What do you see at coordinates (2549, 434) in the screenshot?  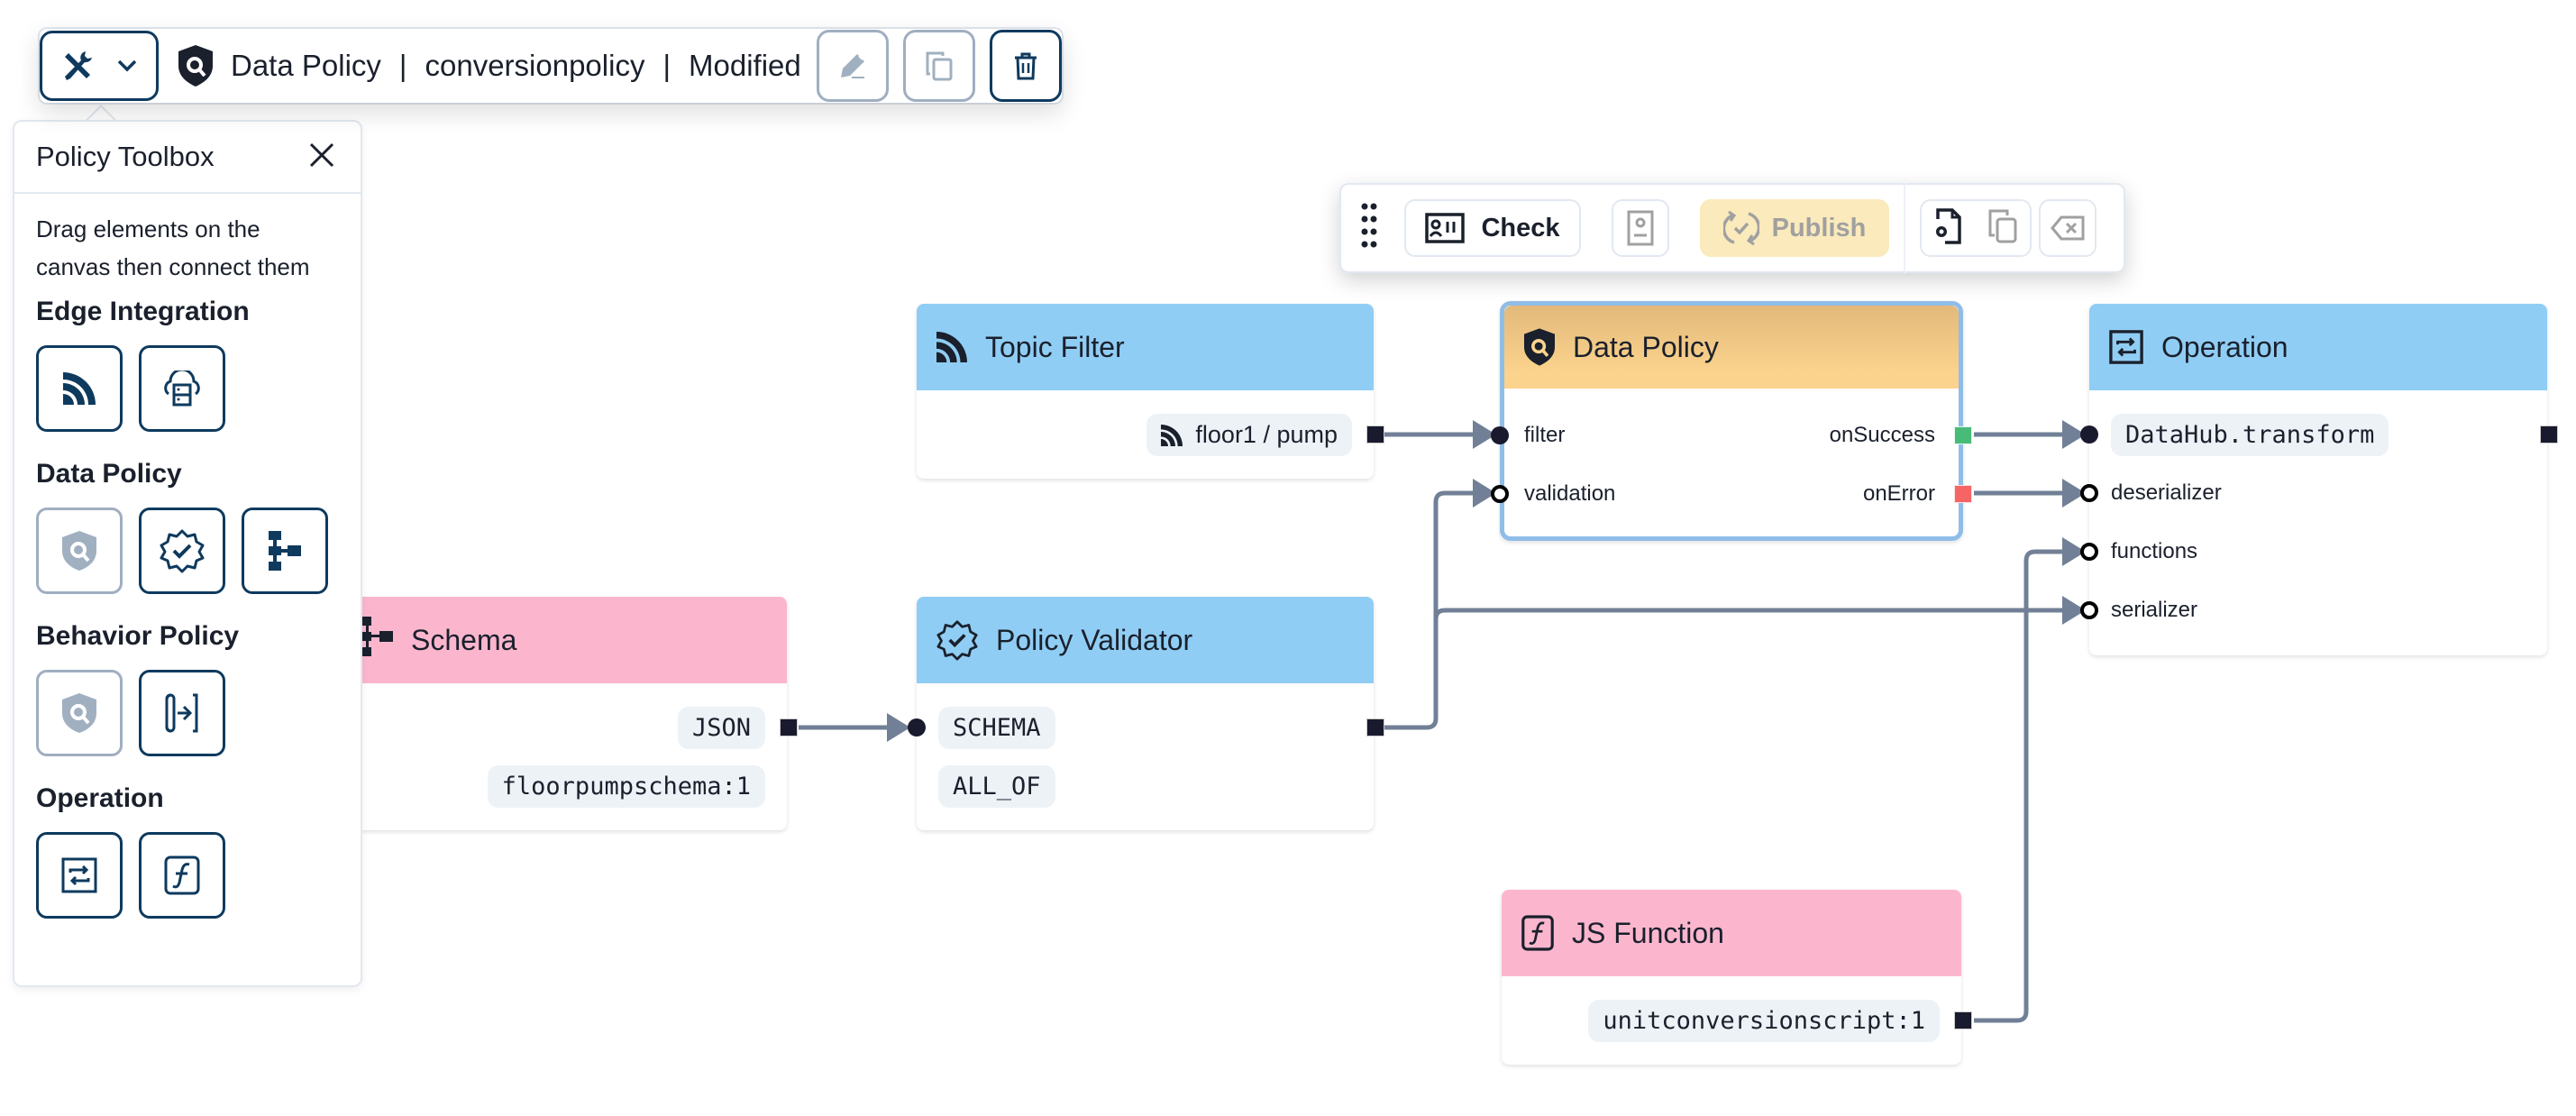 I see `operation-output-handle` at bounding box center [2549, 434].